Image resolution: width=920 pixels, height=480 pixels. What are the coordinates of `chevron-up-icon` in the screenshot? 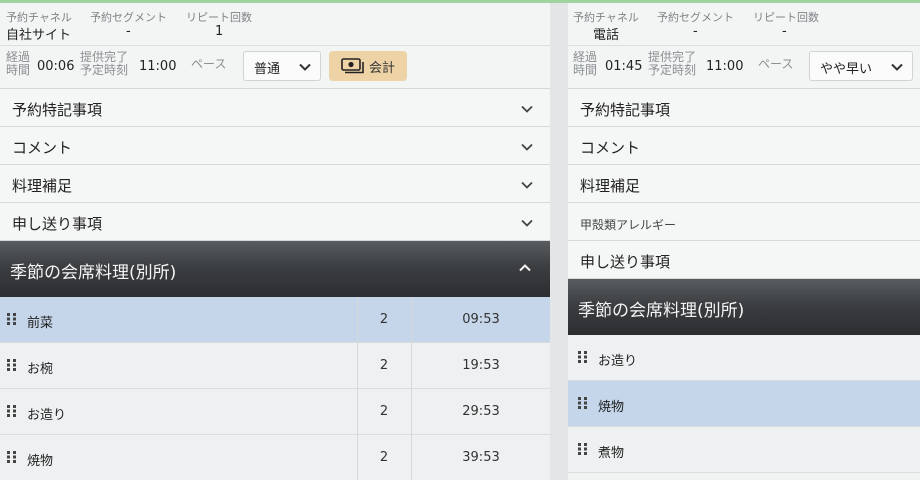 It's located at (525, 268).